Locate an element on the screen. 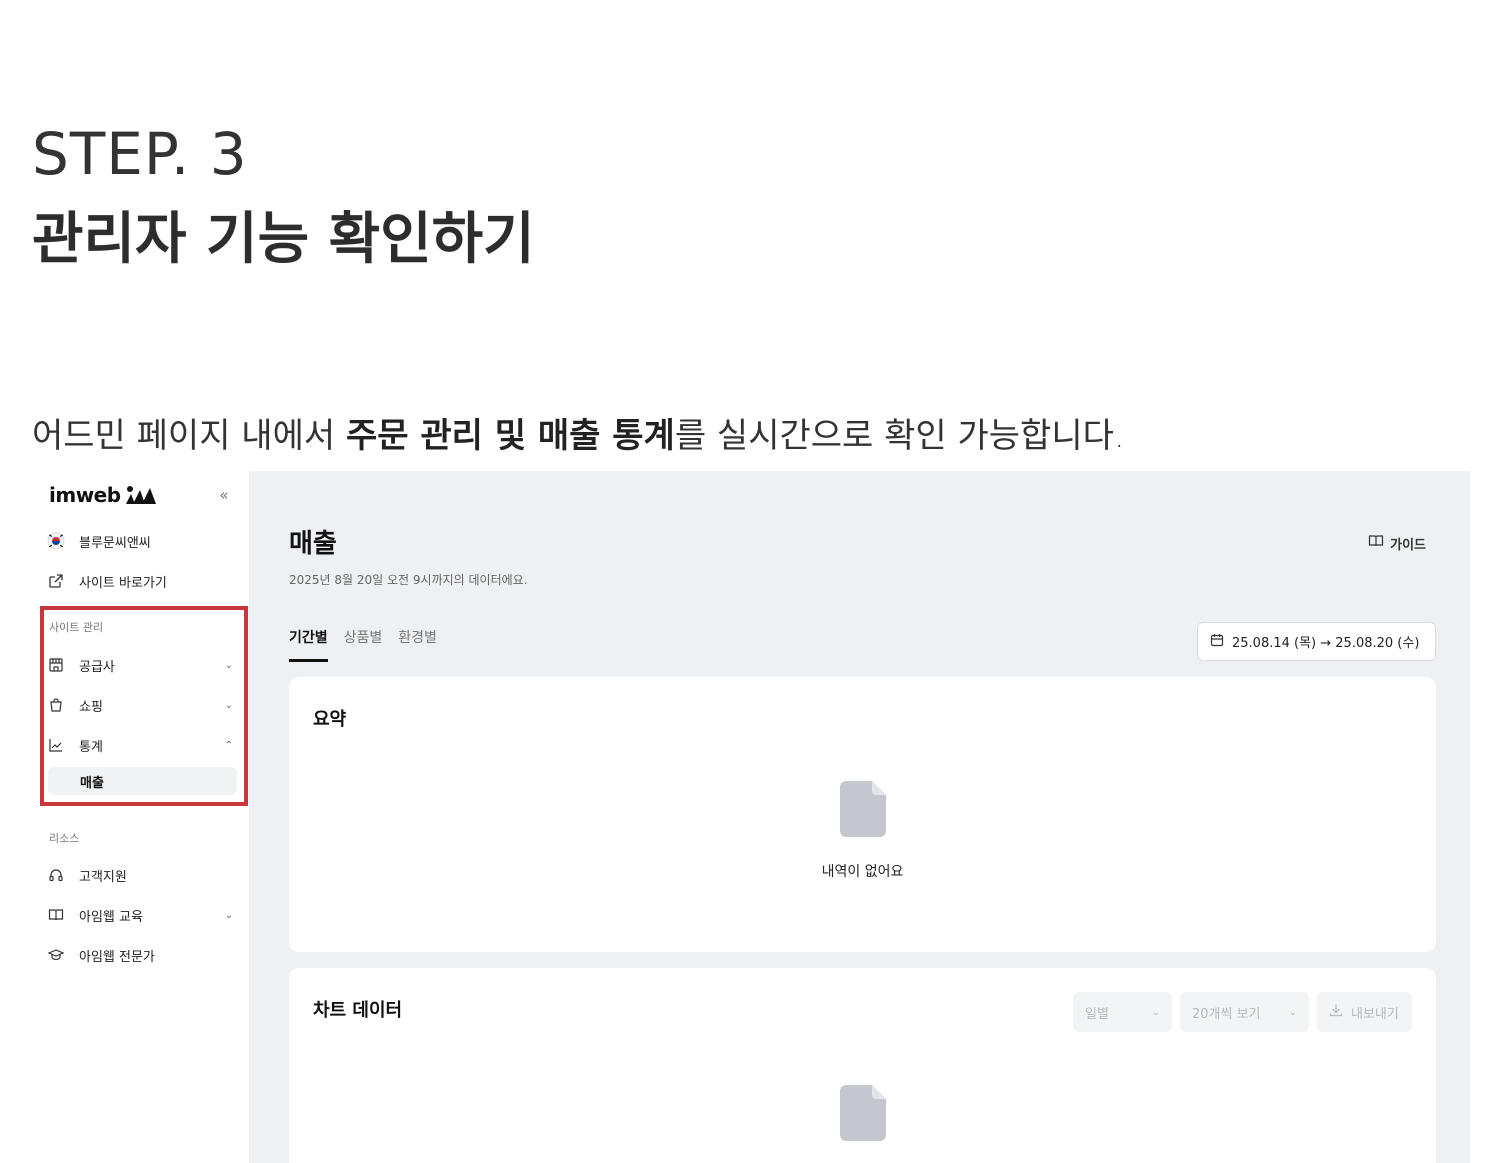 This screenshot has height=1163, width=1500. hero: STEP. 3 관리자 기능 확인하기 is located at coordinates (283, 197).